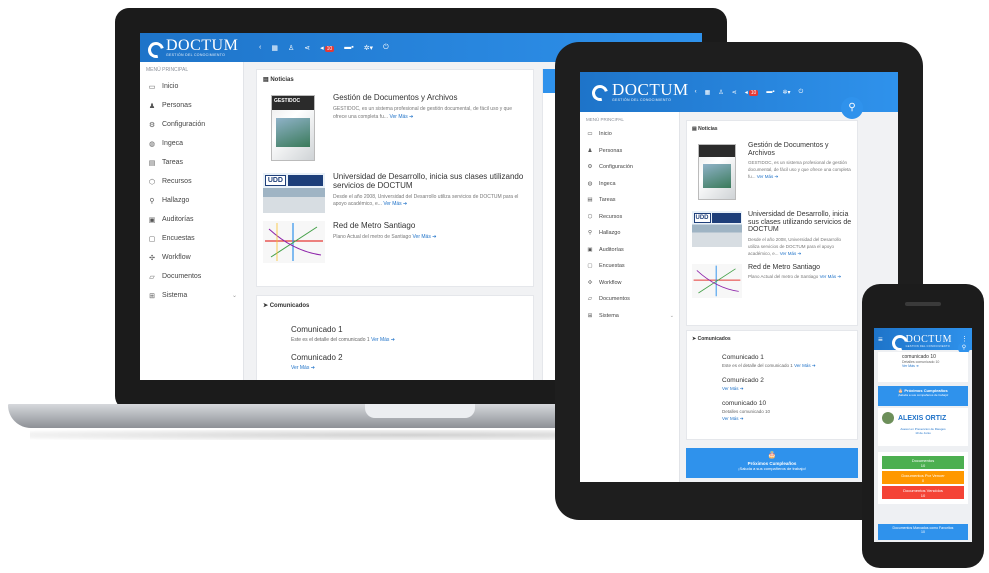 This screenshot has width=989, height=573. What do you see at coordinates (923, 462) in the screenshot?
I see `documents-tile: Documentos 10` at bounding box center [923, 462].